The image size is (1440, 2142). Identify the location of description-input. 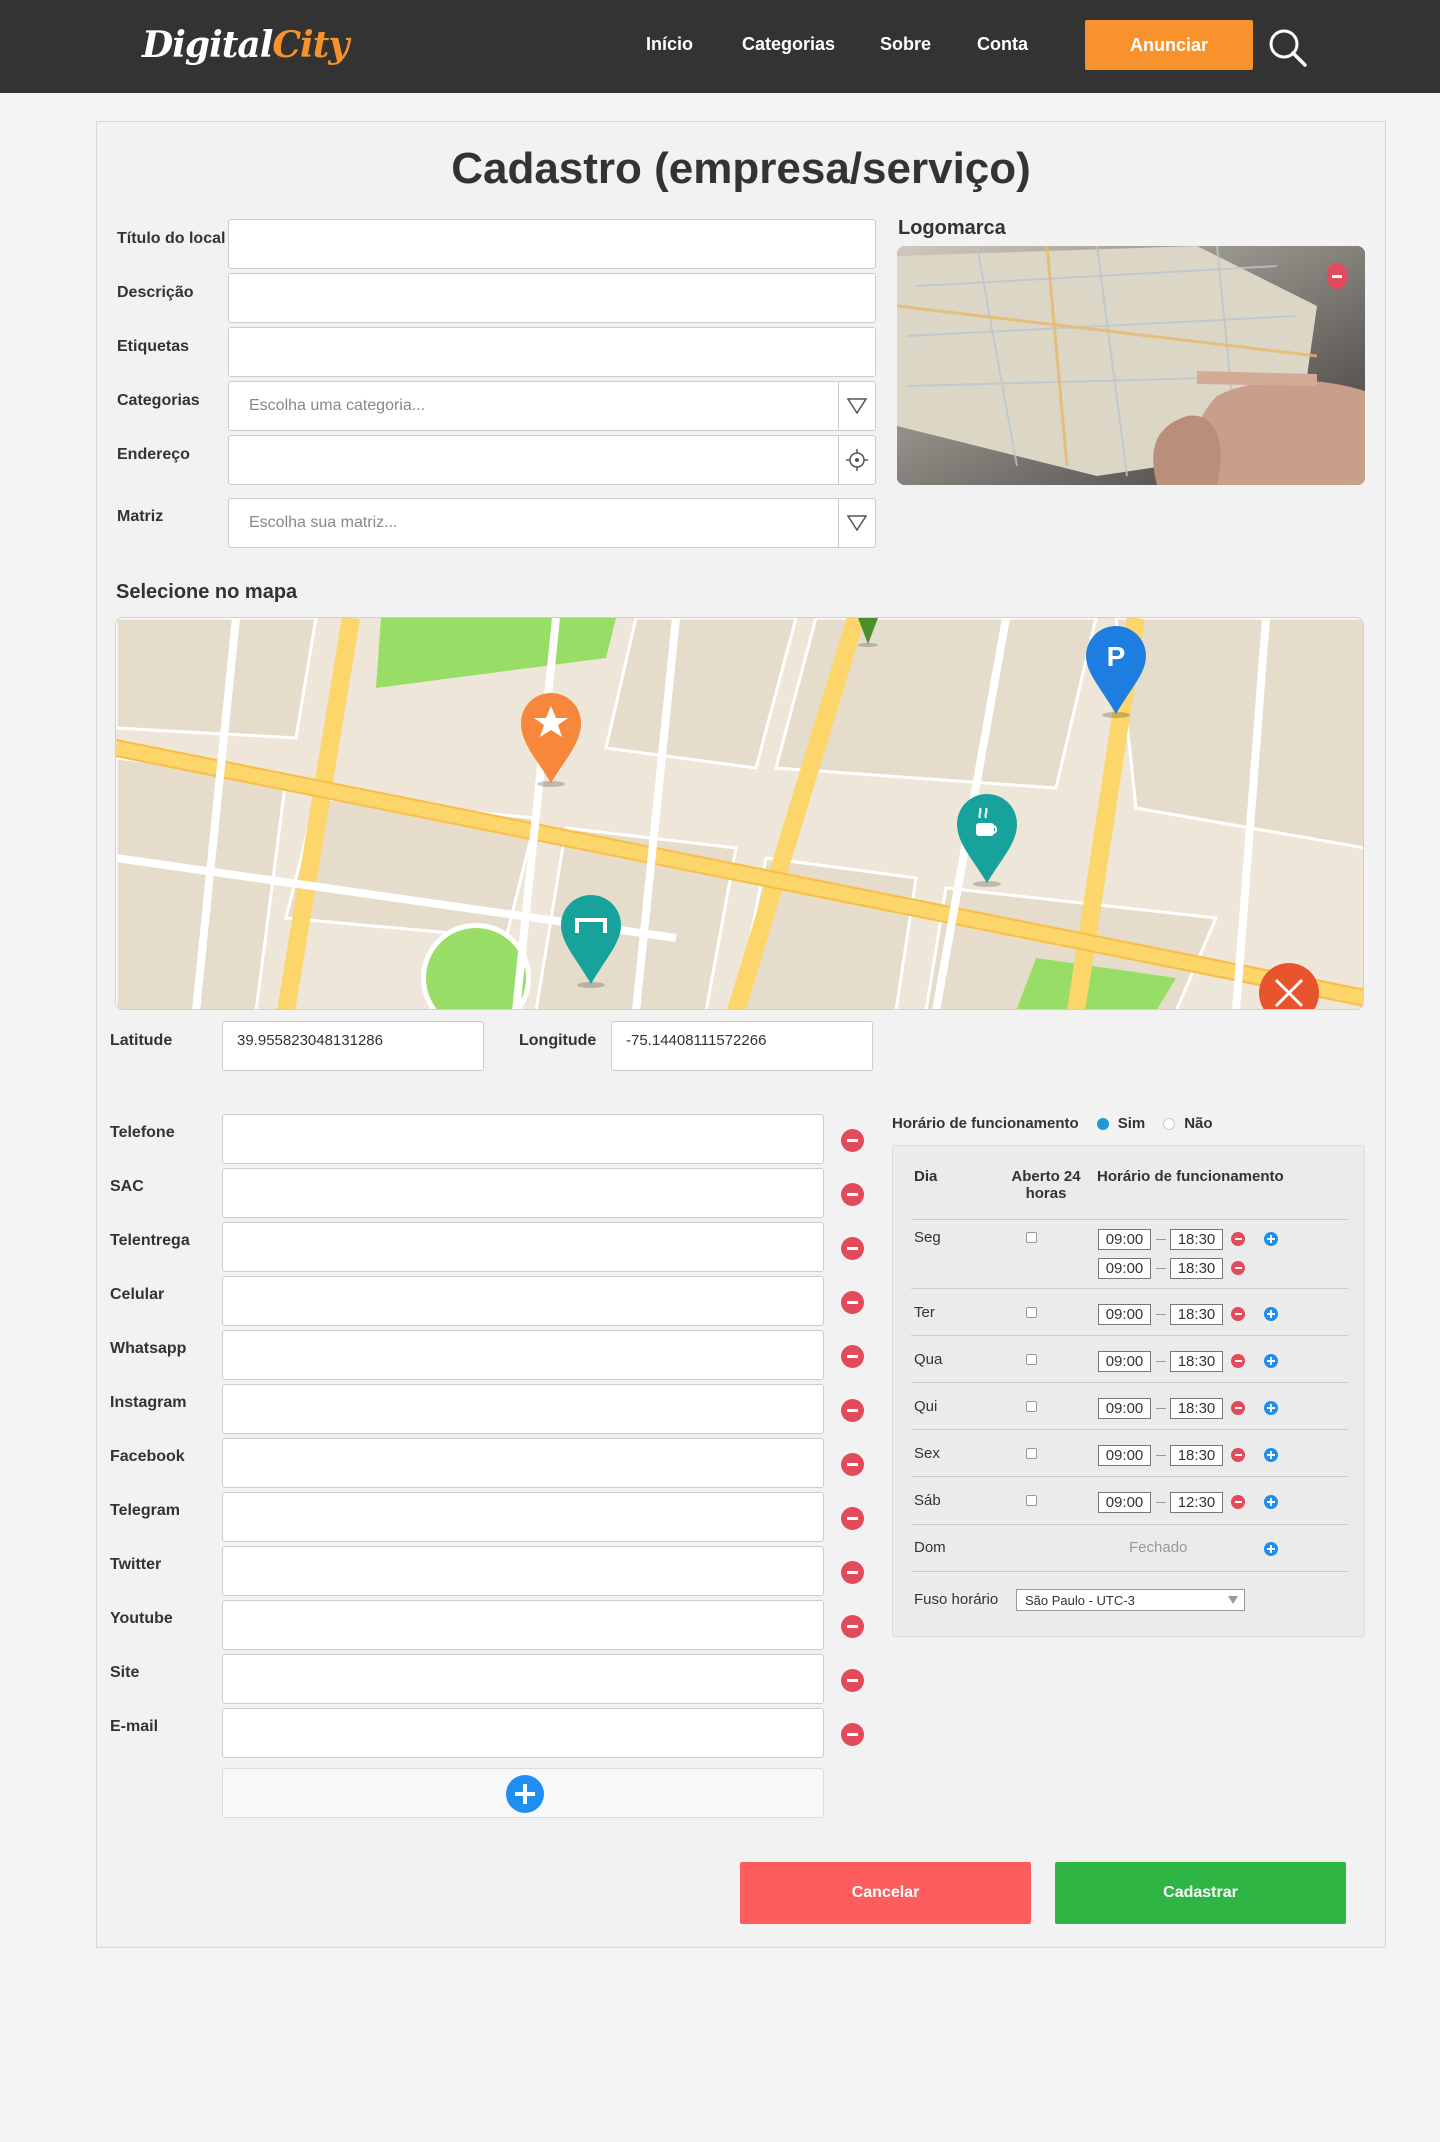
(552, 298).